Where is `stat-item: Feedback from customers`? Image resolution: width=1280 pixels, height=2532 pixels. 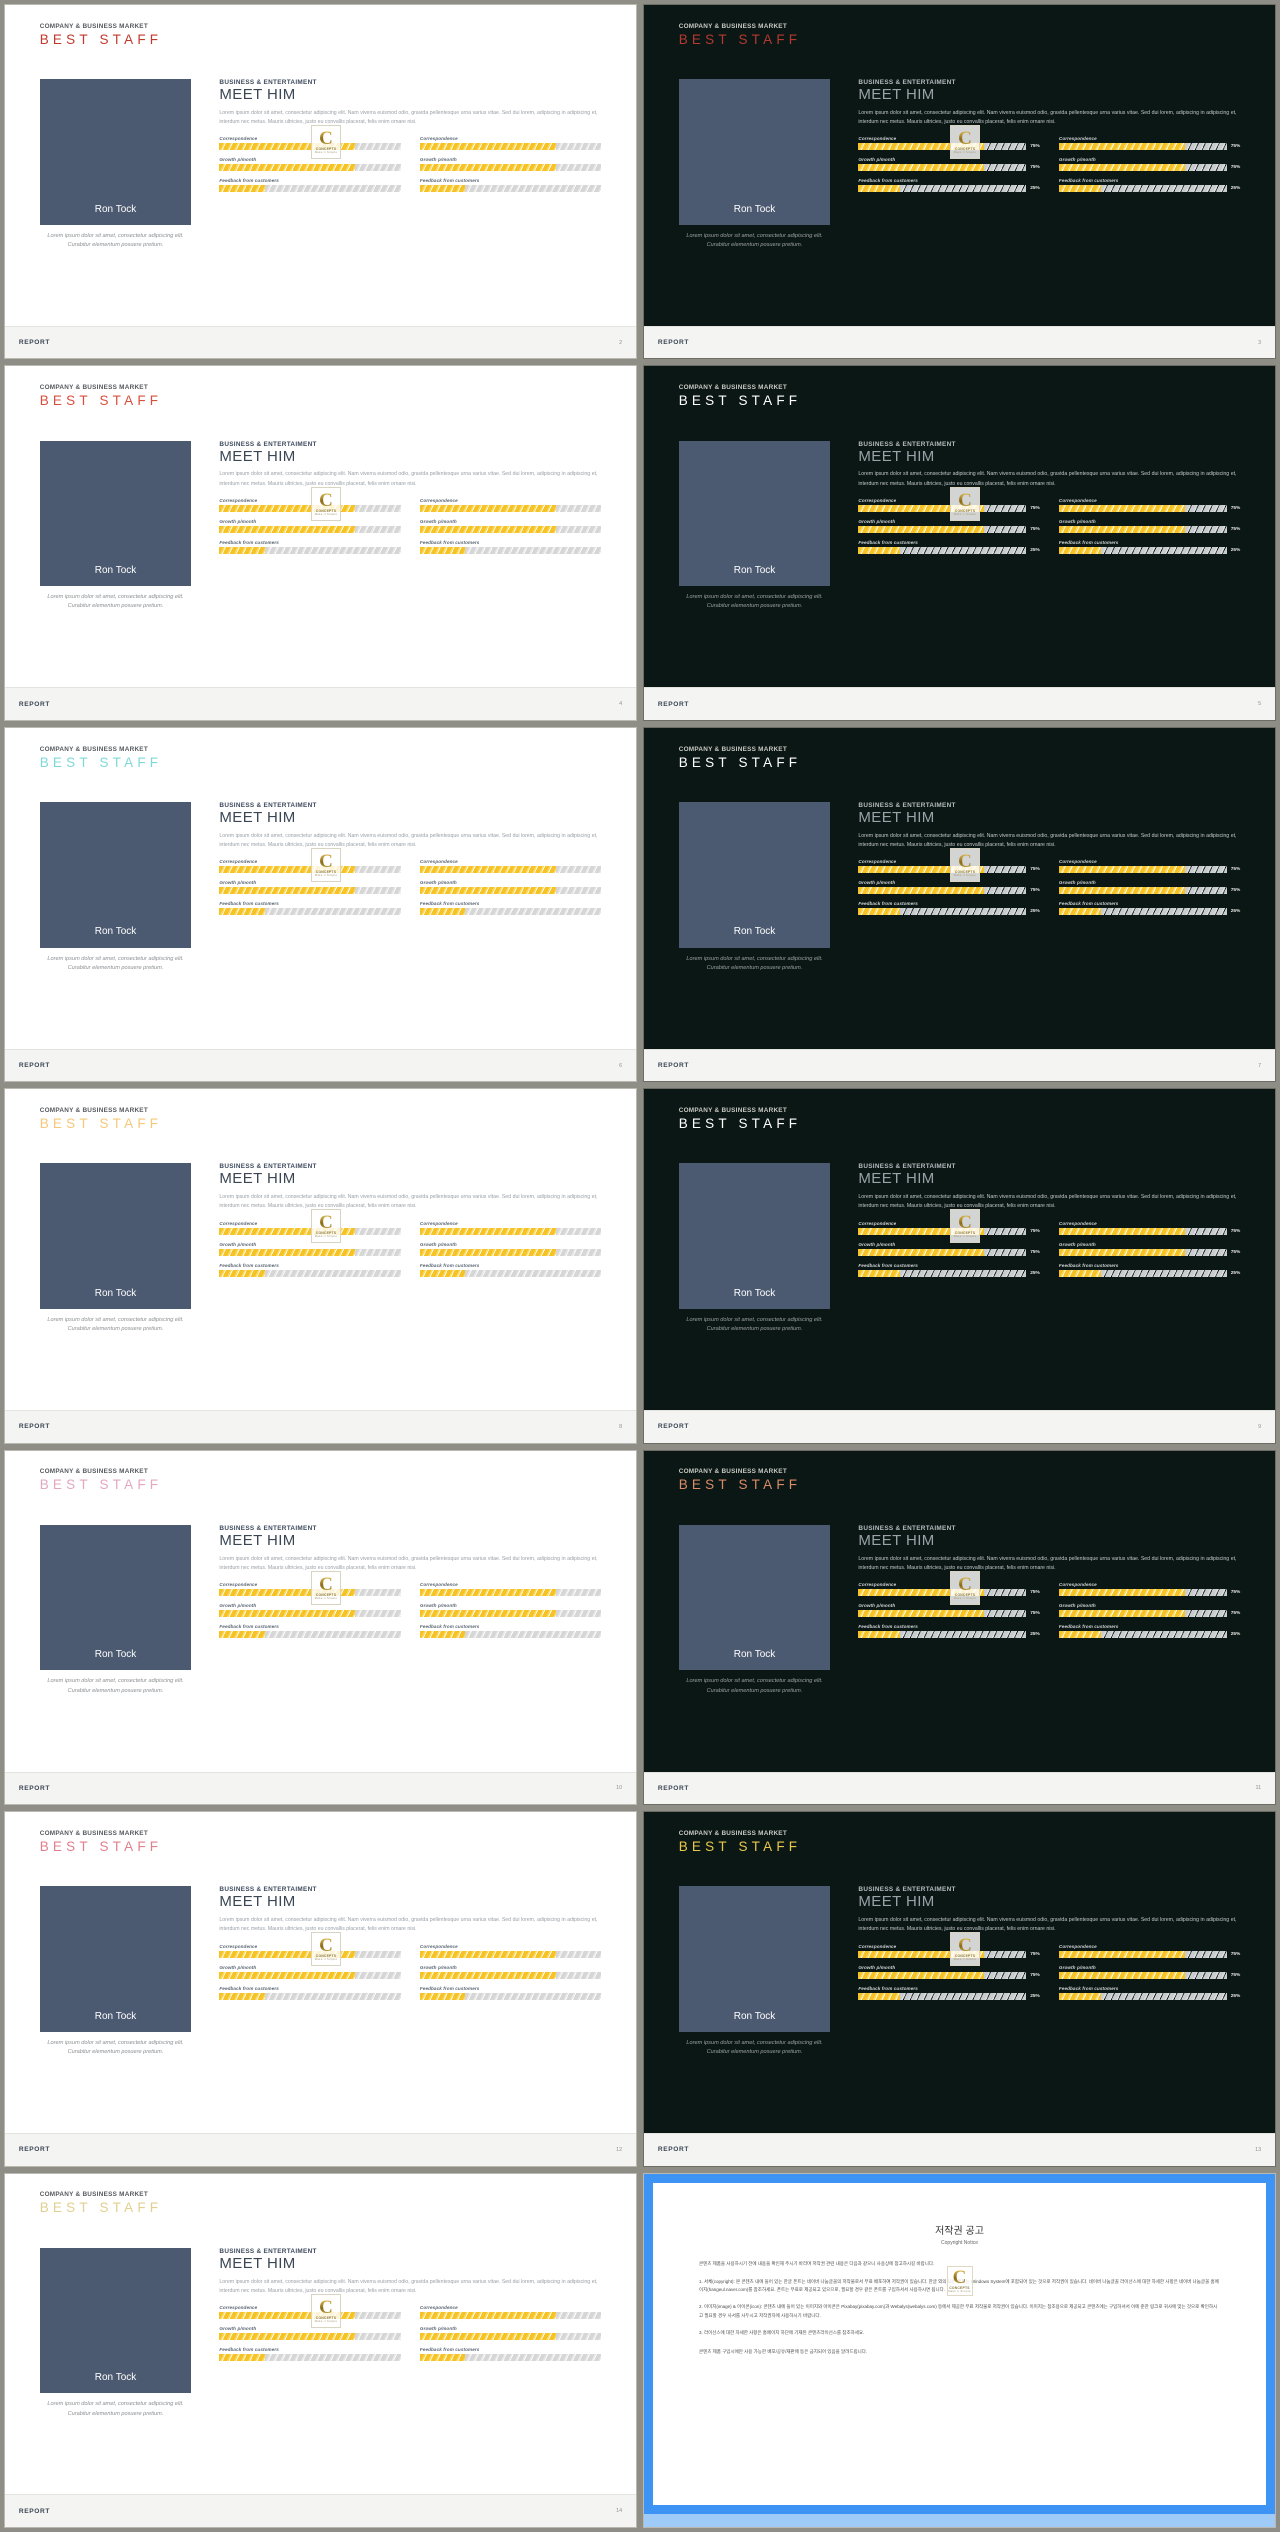
stat-item: Feedback from customers is located at coordinates (310, 2354).